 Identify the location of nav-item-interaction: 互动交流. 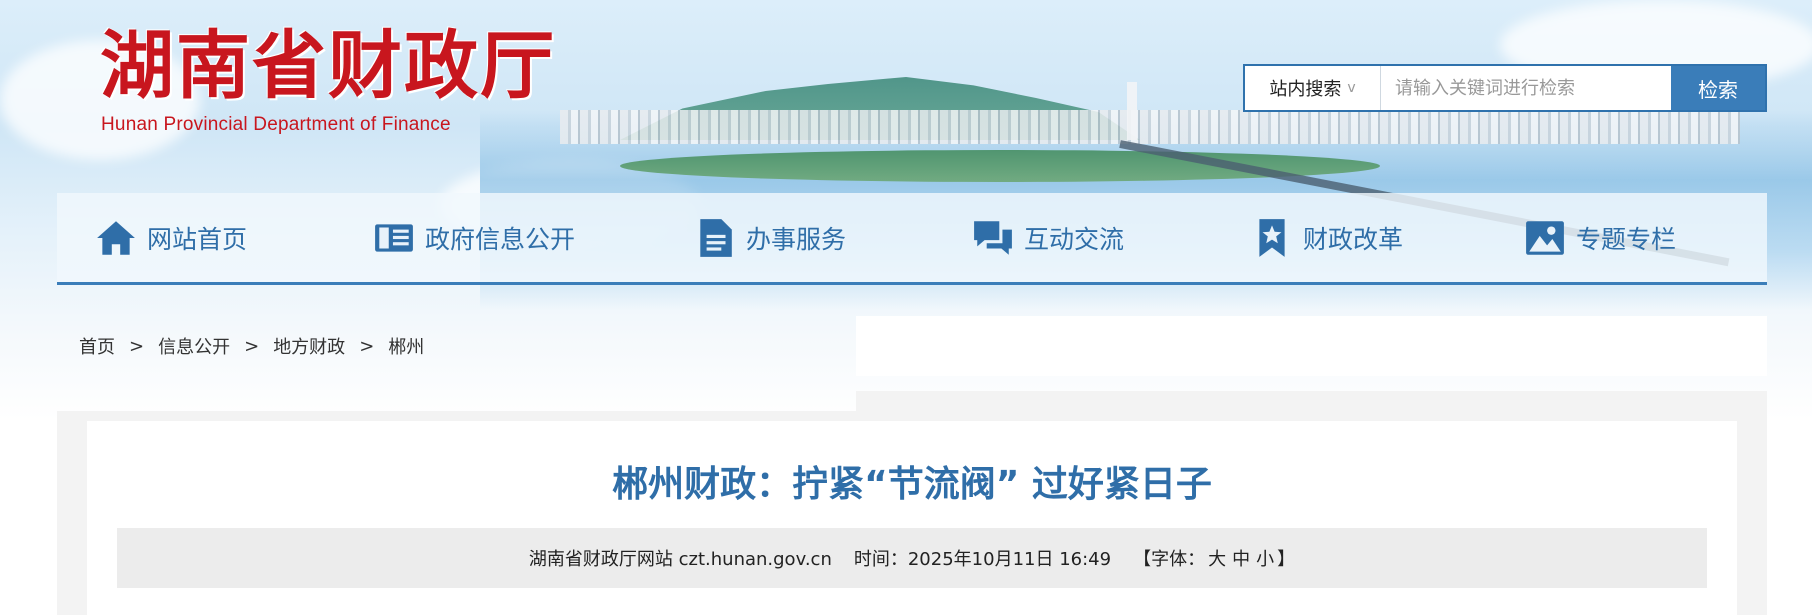
(1048, 237).